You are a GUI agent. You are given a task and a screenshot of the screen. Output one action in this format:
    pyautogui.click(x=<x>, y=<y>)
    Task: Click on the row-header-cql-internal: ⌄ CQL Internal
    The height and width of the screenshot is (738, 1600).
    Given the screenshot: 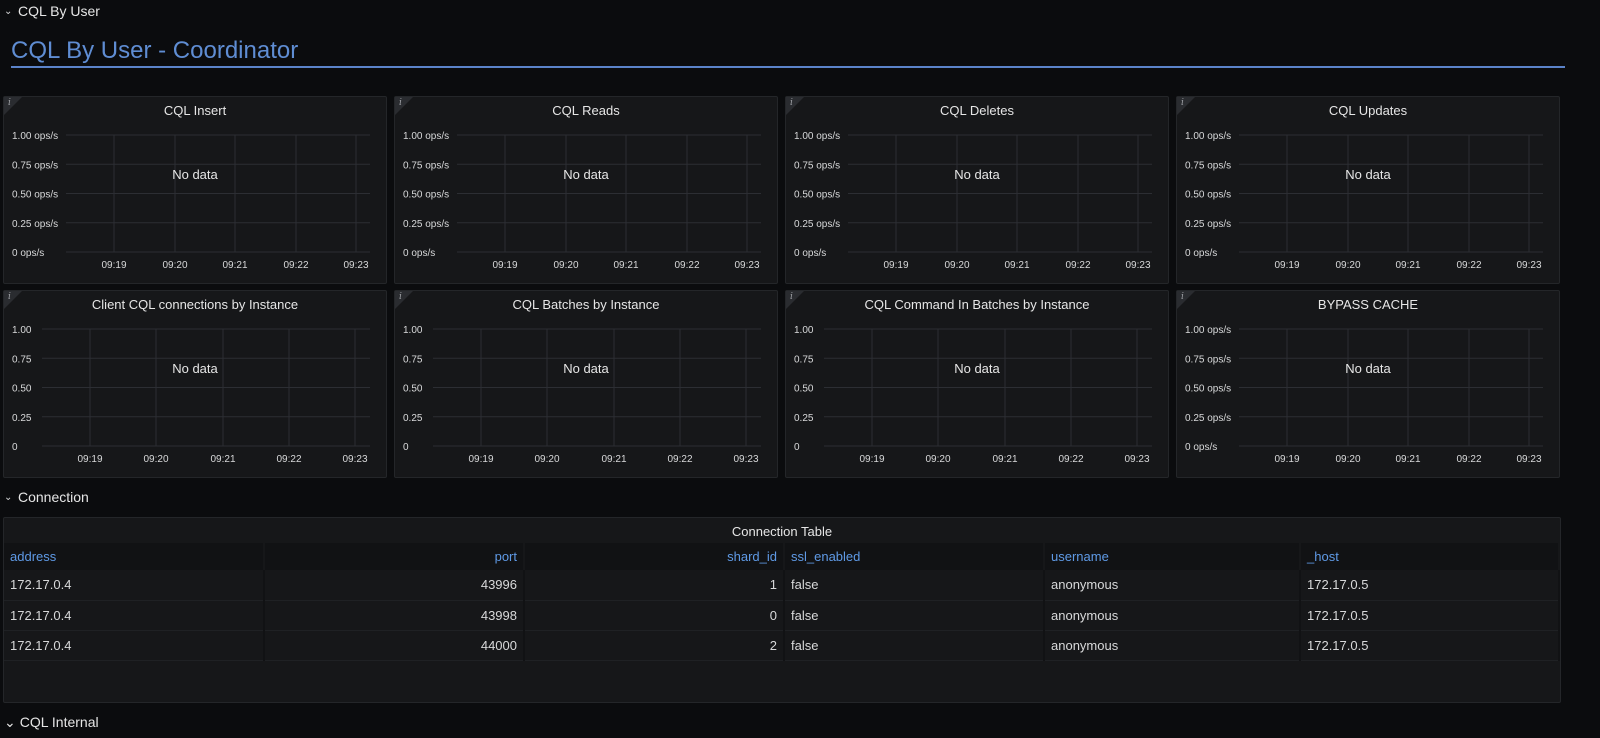 What is the action you would take?
    pyautogui.click(x=51, y=722)
    